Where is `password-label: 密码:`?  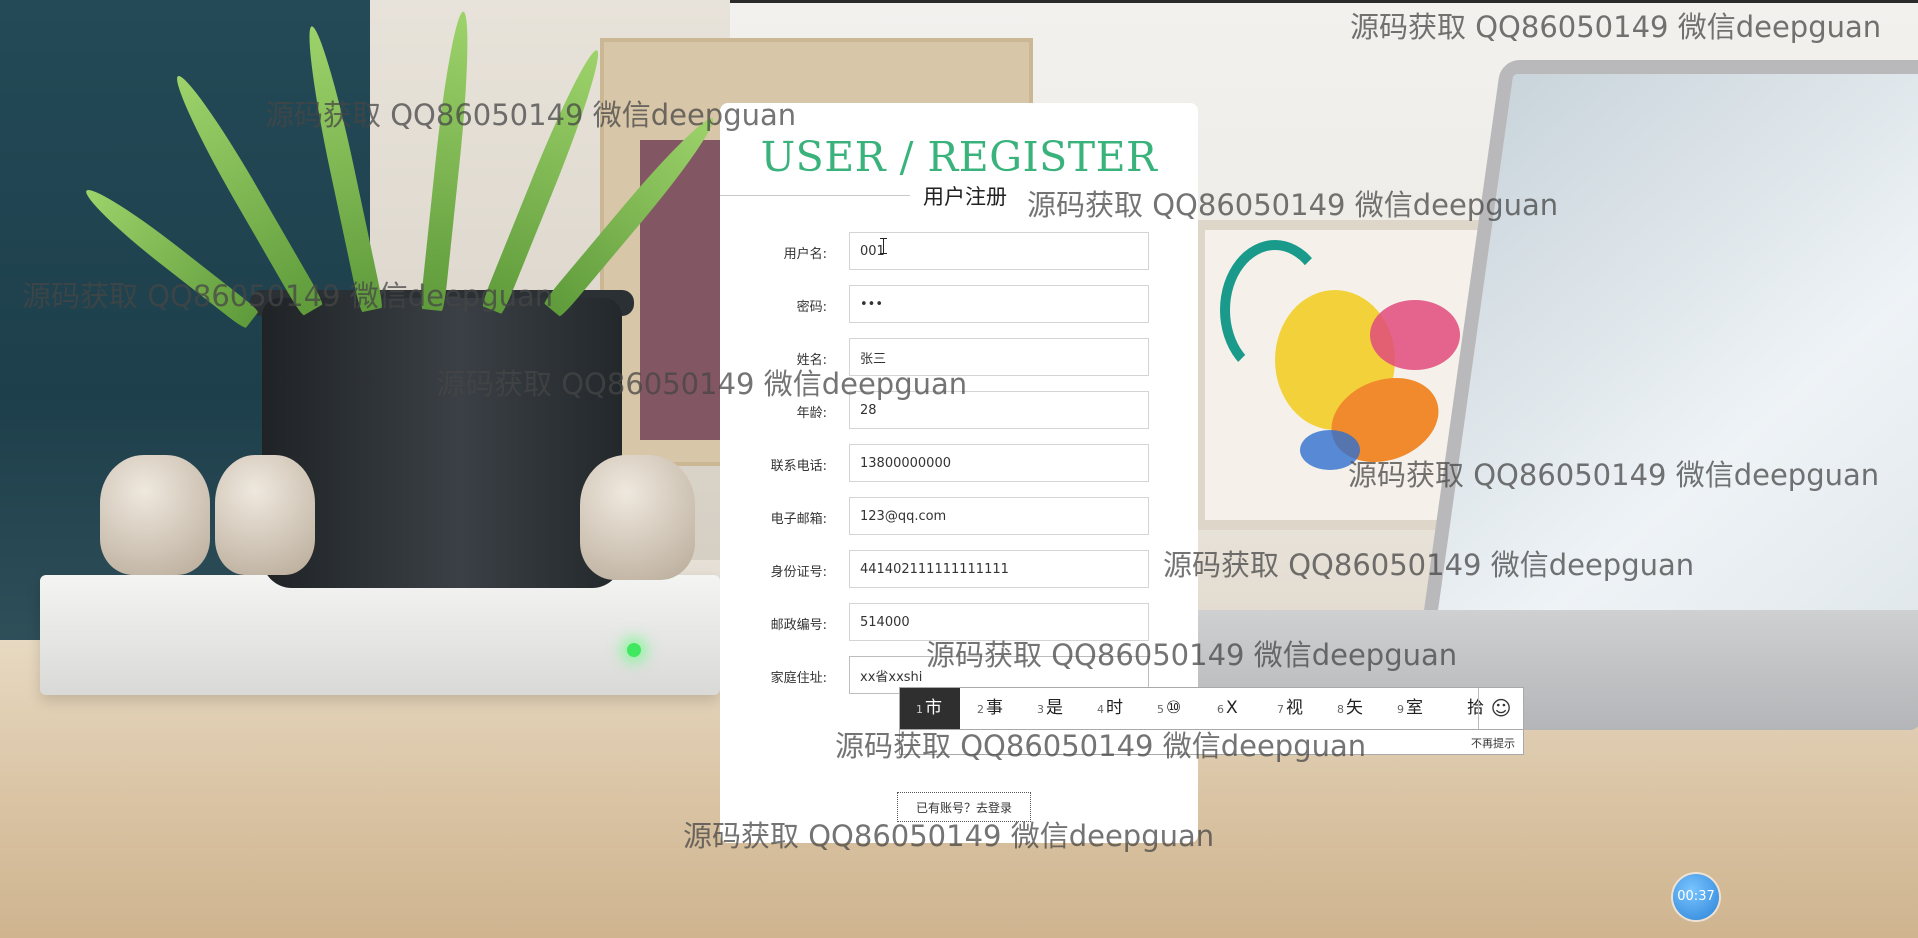 password-label: 密码: is located at coordinates (811, 307).